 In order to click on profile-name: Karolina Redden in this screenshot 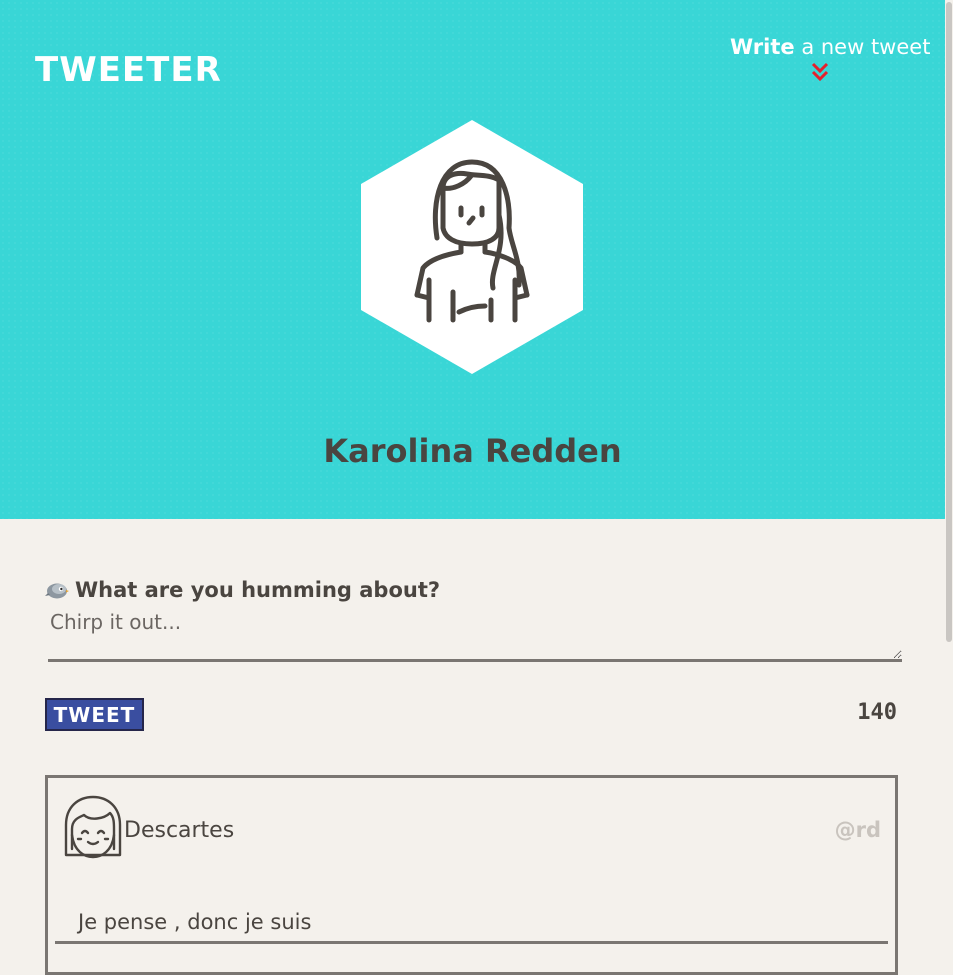, I will do `click(472, 451)`.